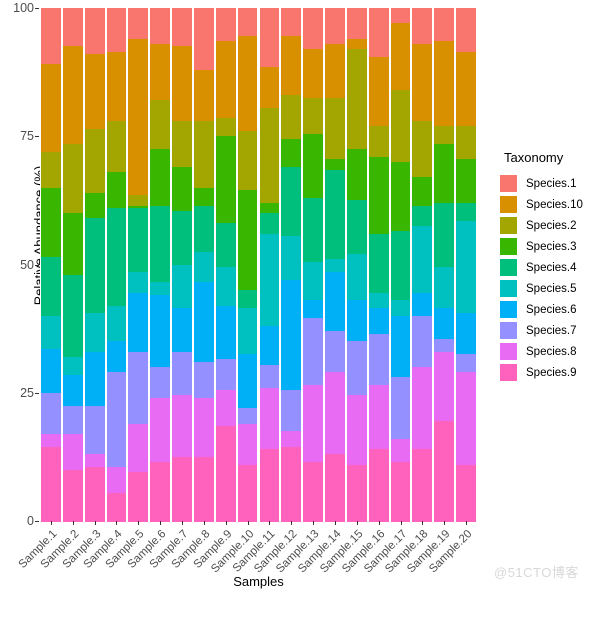  What do you see at coordinates (545, 351) in the screenshot?
I see `legend-item: Species.8` at bounding box center [545, 351].